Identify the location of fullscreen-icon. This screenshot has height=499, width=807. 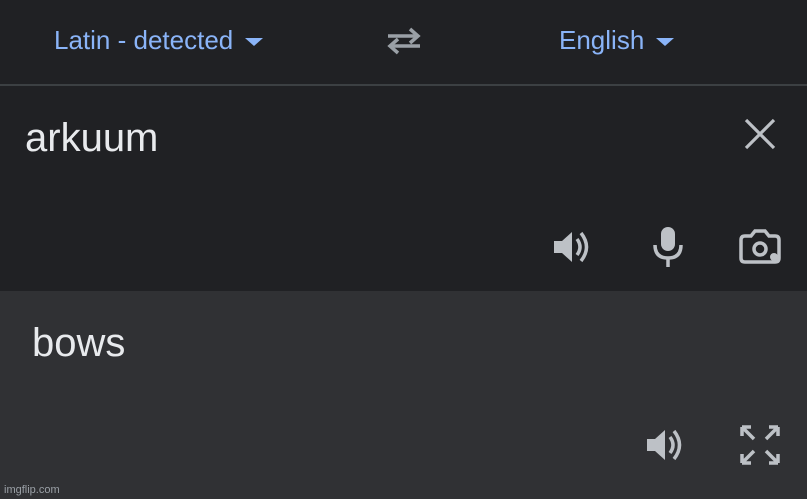
(760, 445).